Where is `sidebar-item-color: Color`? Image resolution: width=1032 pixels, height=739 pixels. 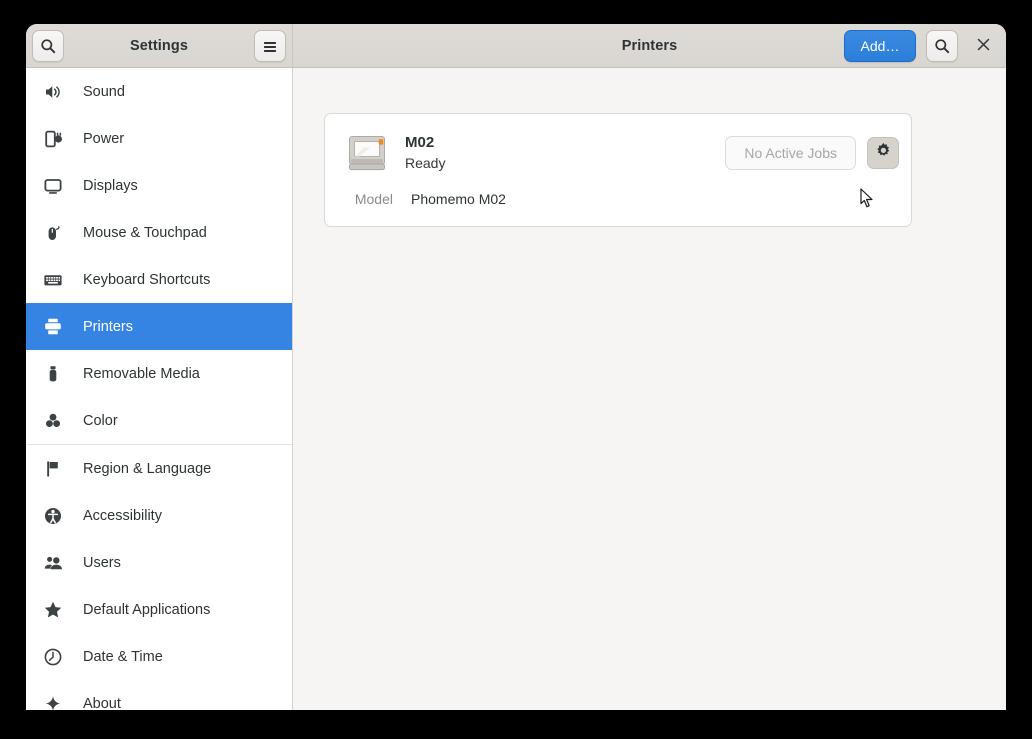
sidebar-item-color: Color is located at coordinates (159, 420).